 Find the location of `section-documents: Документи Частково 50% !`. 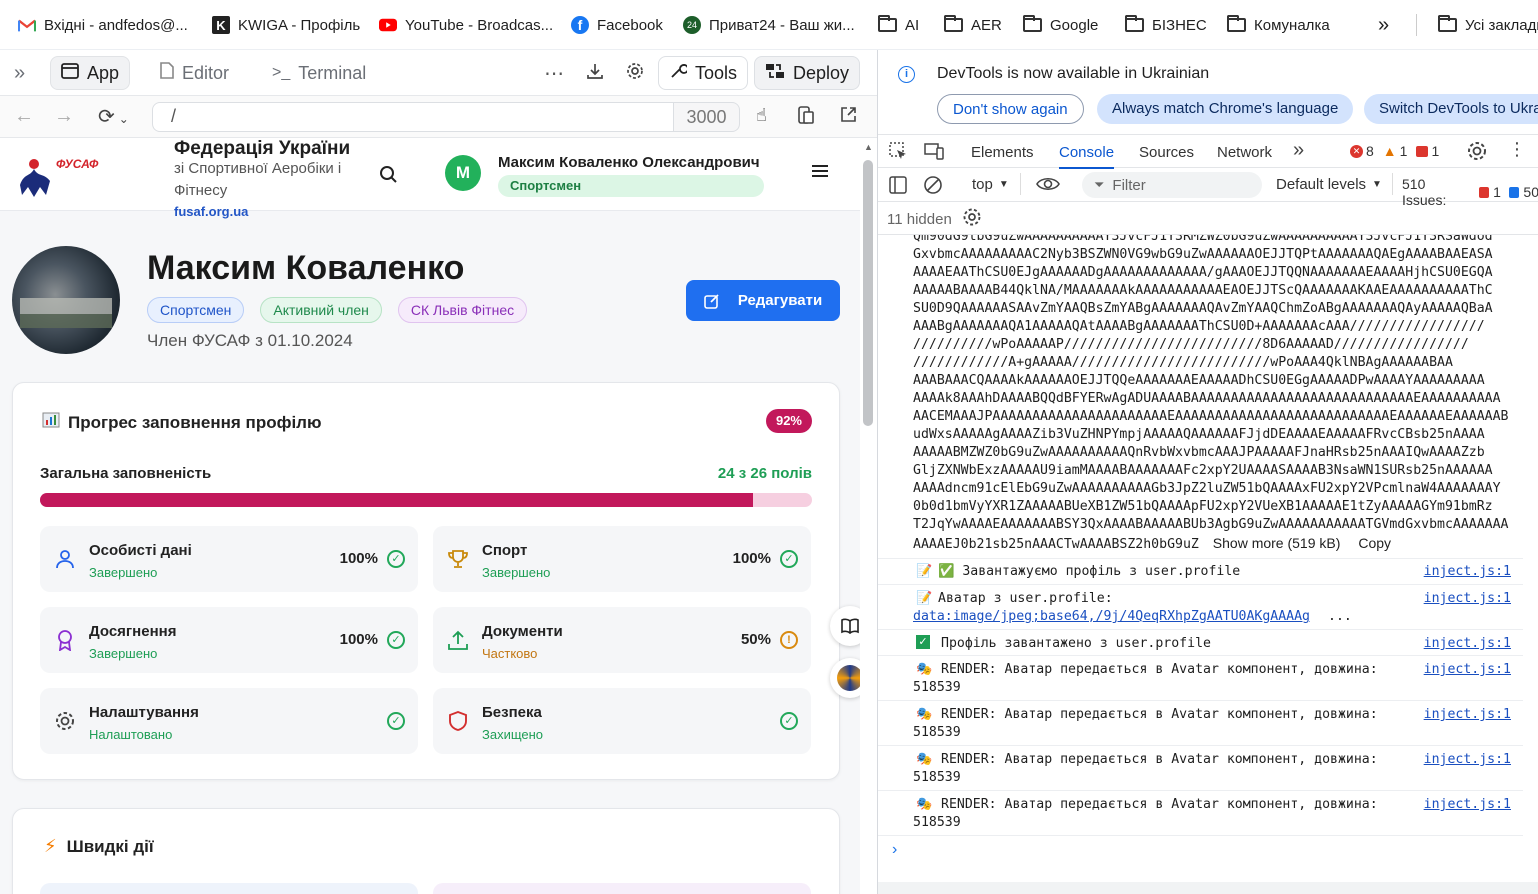

section-documents: Документи Частково 50% ! is located at coordinates (622, 640).